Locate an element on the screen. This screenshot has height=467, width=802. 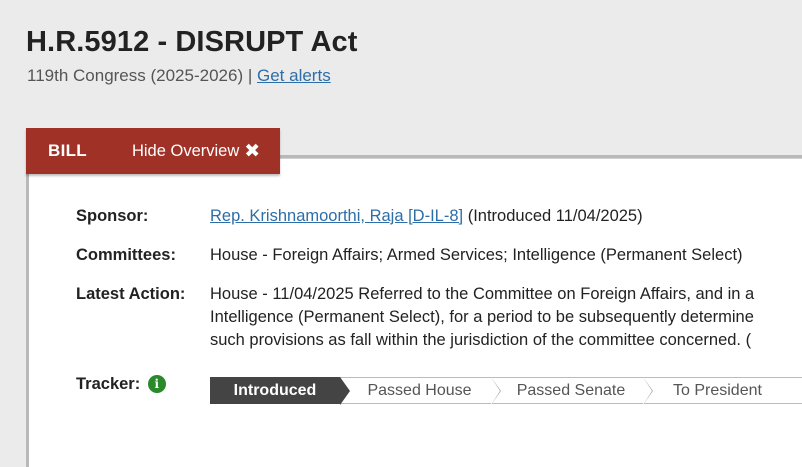
page-title: H.R.5912 - DISRUPT Act is located at coordinates (192, 42).